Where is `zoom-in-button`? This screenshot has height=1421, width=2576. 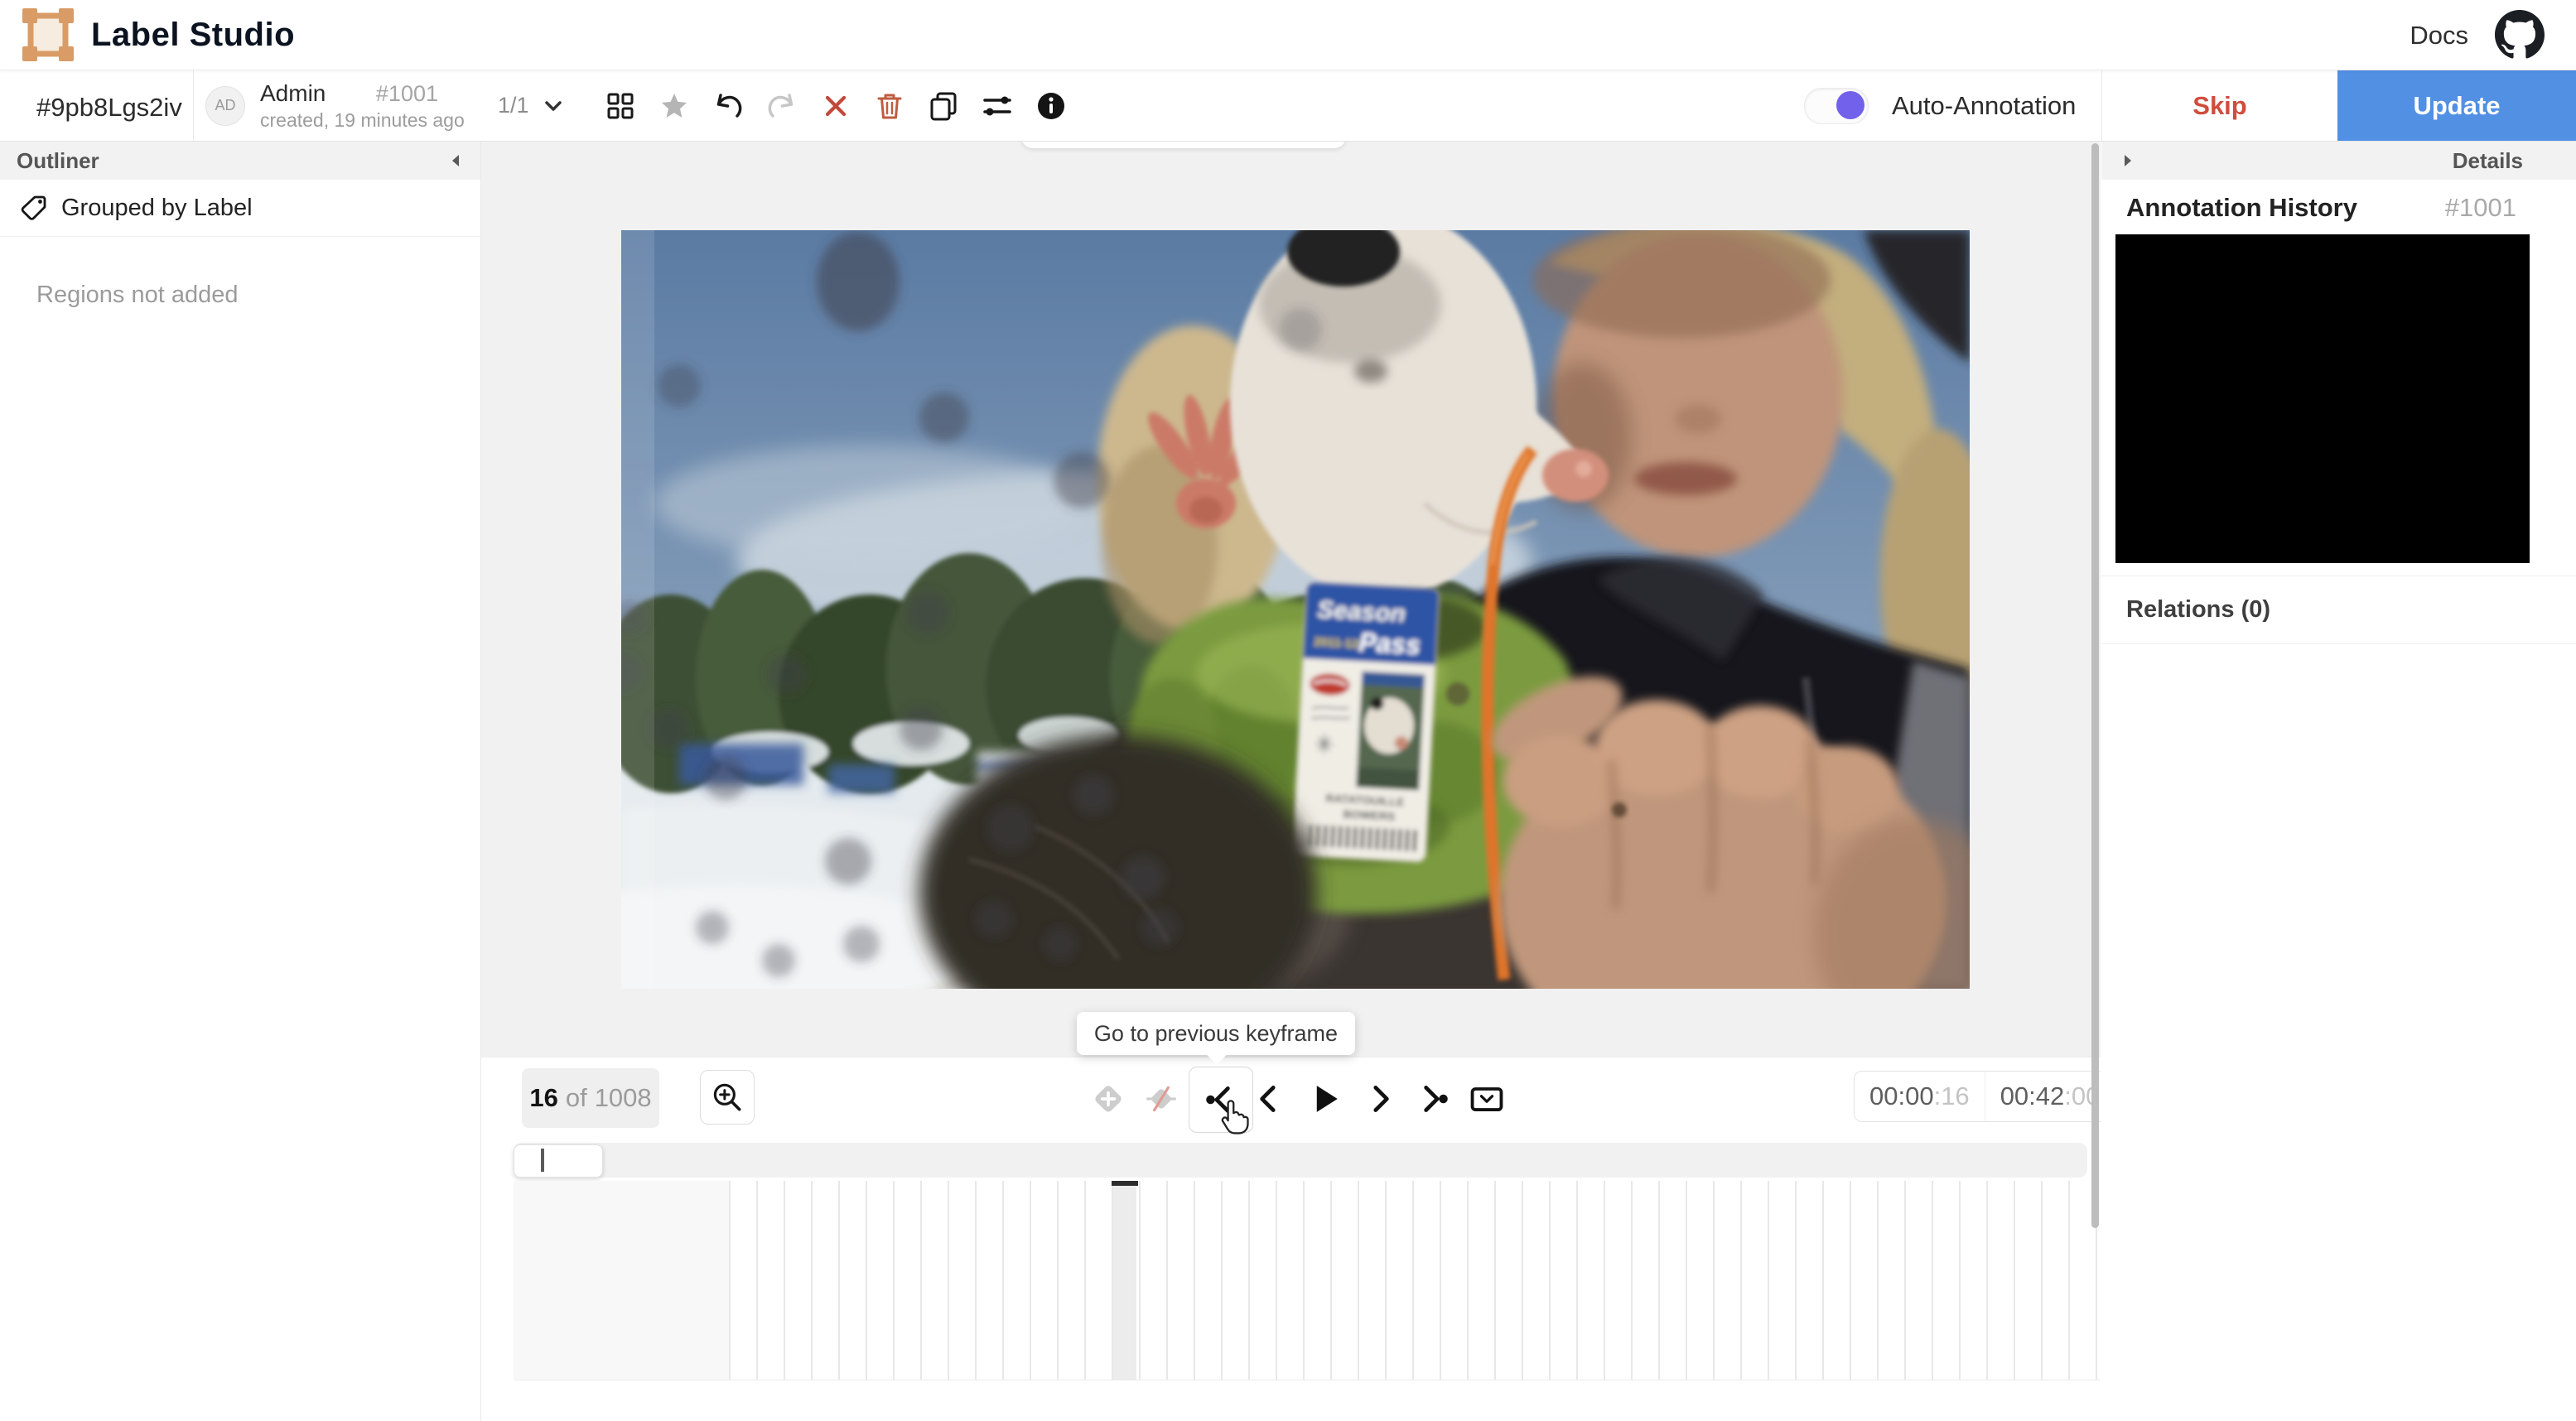
zoom-in-button is located at coordinates (727, 1097).